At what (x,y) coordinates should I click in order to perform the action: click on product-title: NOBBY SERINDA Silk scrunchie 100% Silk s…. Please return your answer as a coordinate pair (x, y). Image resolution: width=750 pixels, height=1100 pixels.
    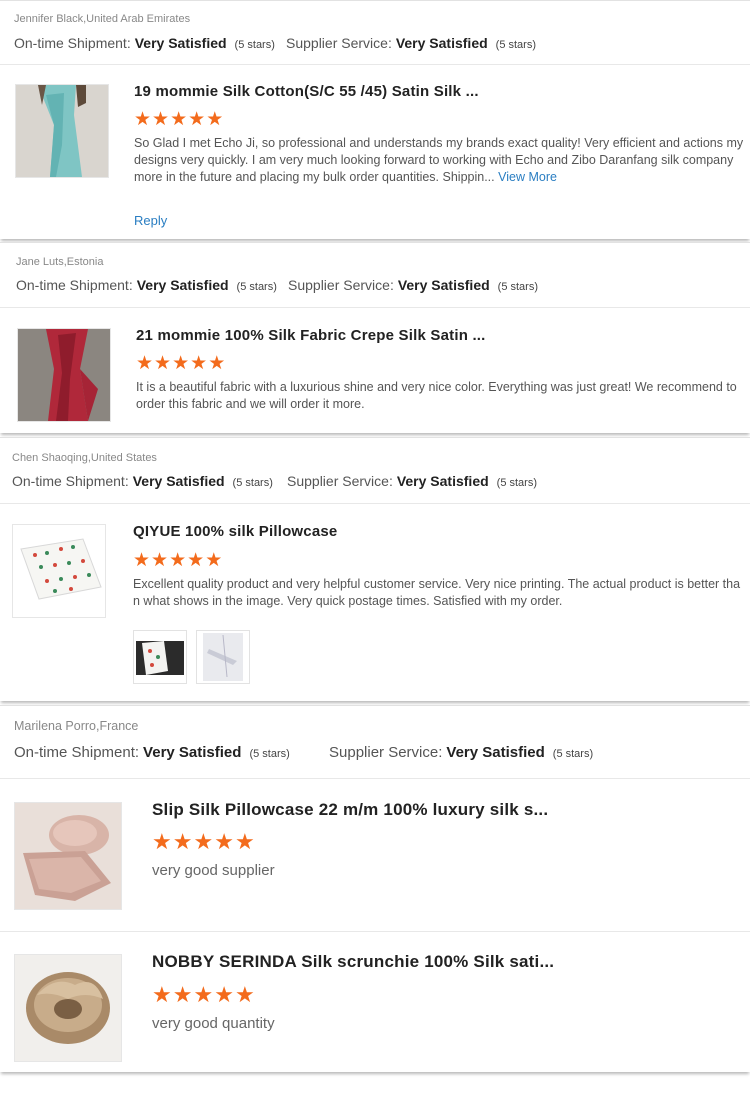
    Looking at the image, I should click on (353, 962).